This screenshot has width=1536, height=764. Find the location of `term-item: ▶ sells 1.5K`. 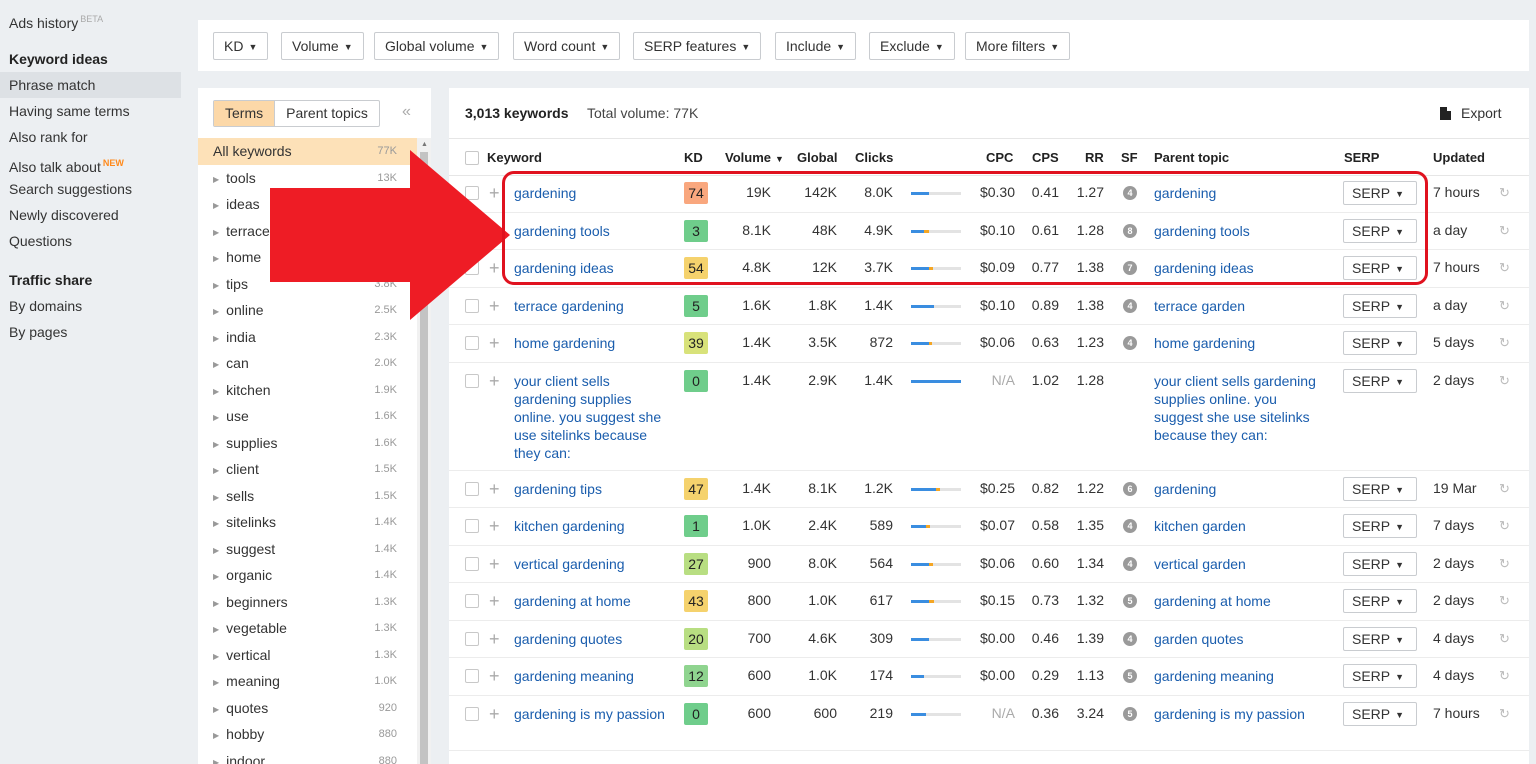

term-item: ▶ sells 1.5K is located at coordinates (307, 496).